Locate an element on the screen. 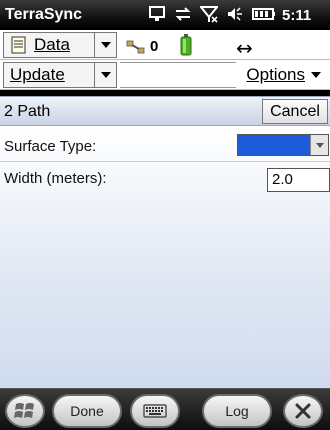 The image size is (330, 430). status-bar: TerraSync 5:11 is located at coordinates (165, 15).